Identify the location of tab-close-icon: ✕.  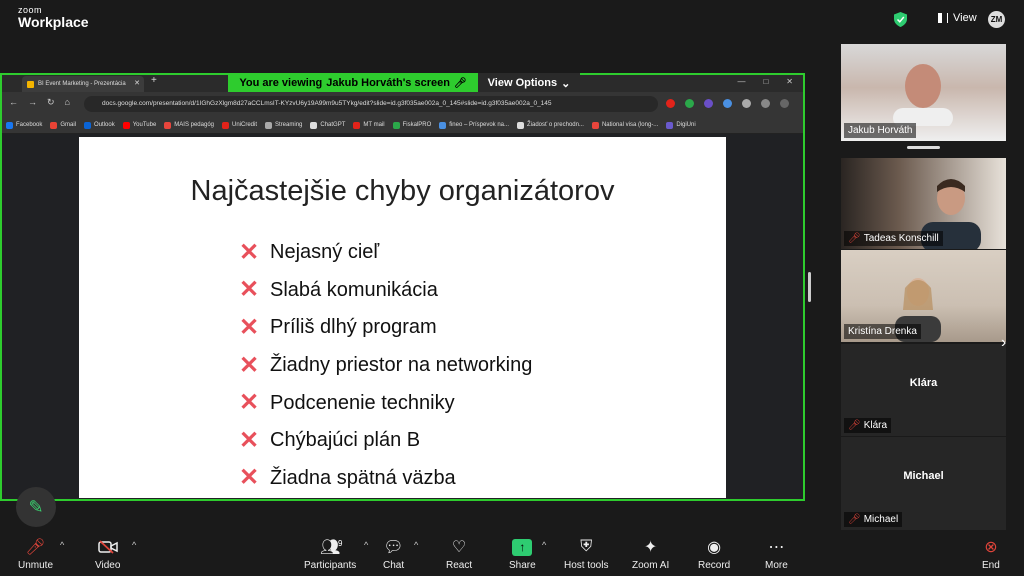
(137, 84).